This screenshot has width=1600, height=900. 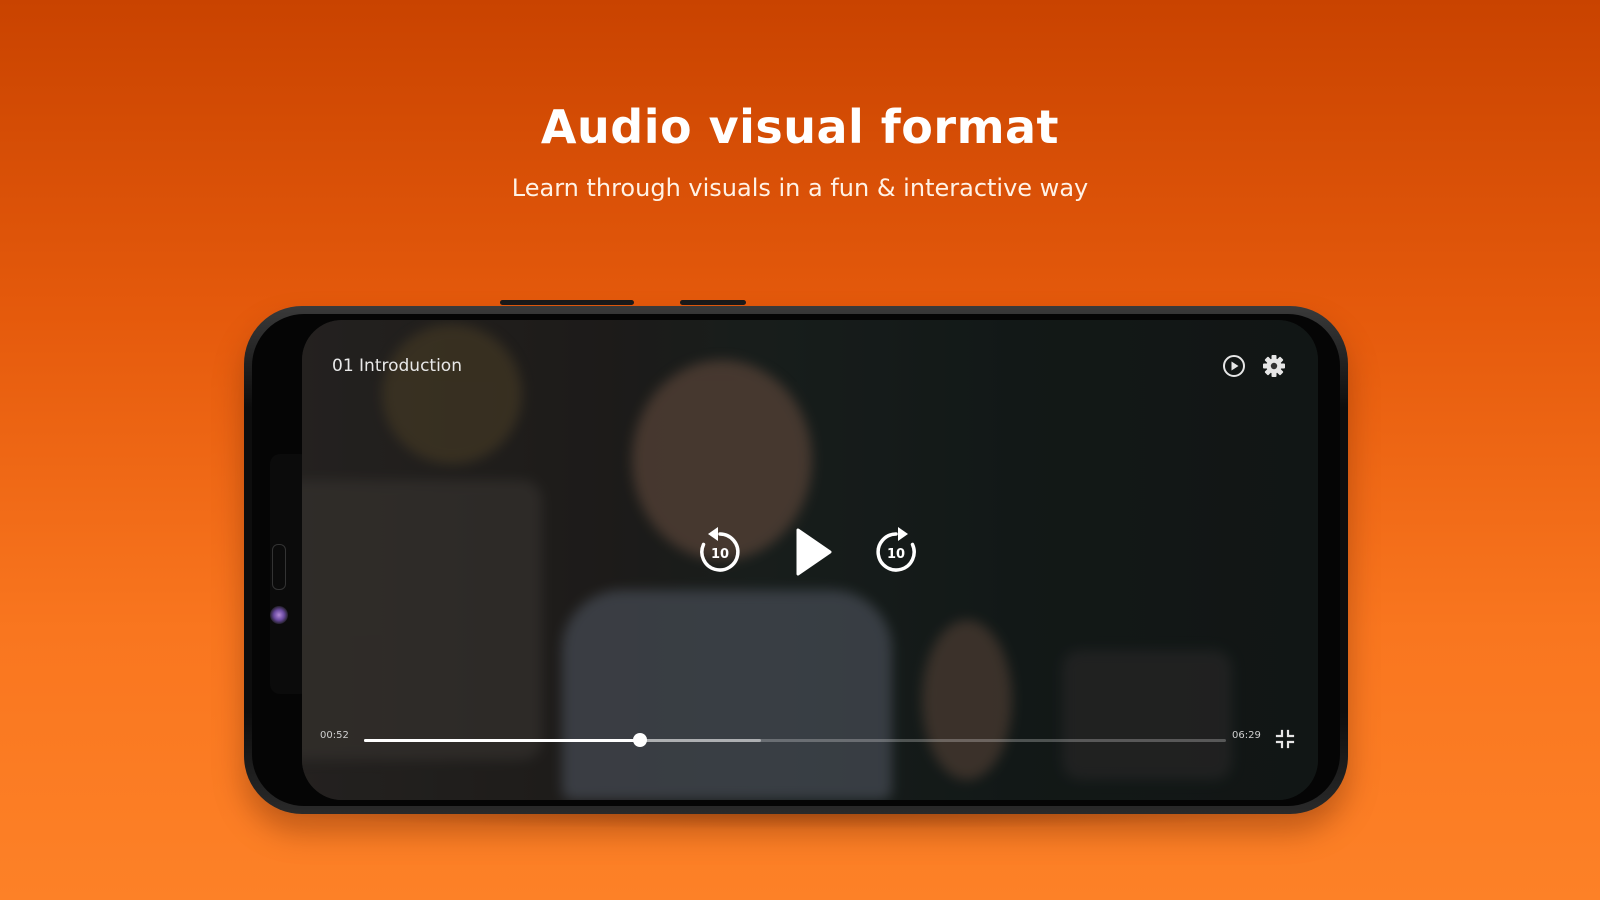 I want to click on phone-speaker, so click(x=279, y=567).